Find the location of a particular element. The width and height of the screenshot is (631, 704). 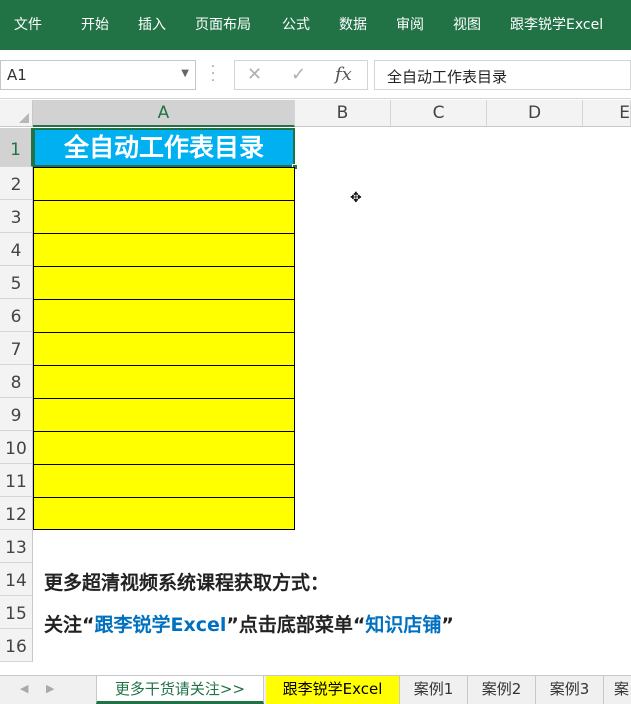

cell-a11 is located at coordinates (164, 481).